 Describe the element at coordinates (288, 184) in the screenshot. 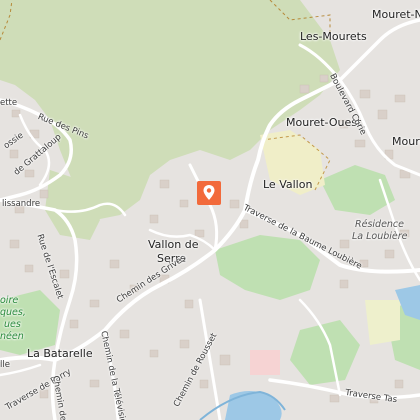

I see `place-label-le-vallon: Le Vallon` at that location.